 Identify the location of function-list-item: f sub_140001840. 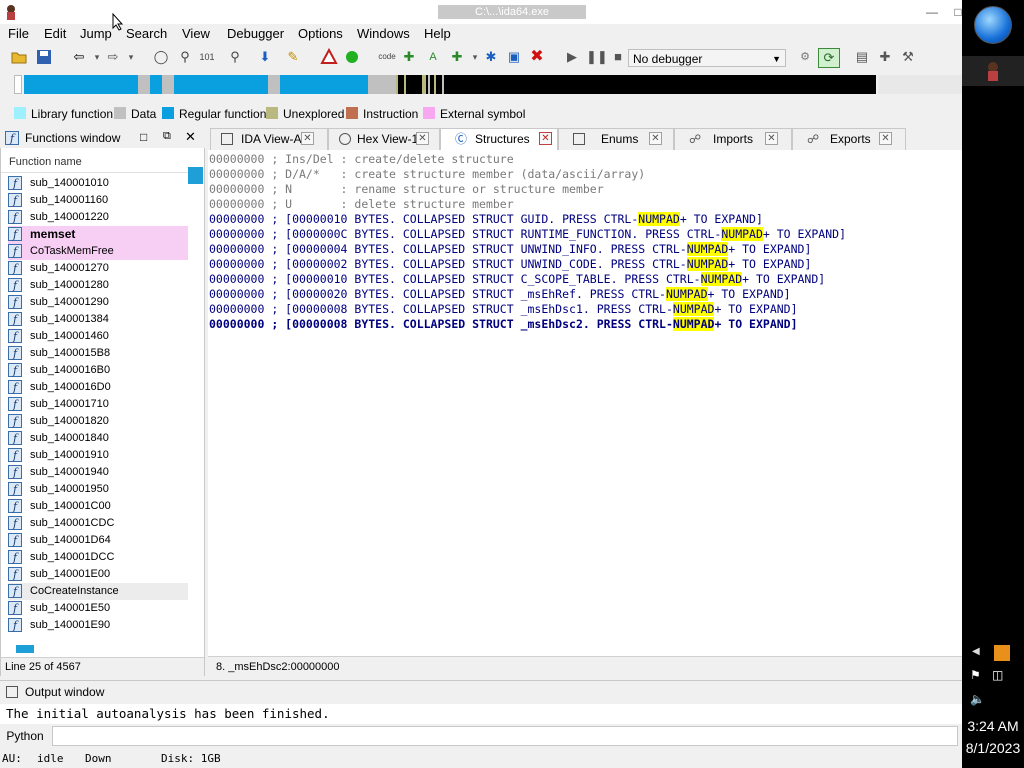
(98, 438).